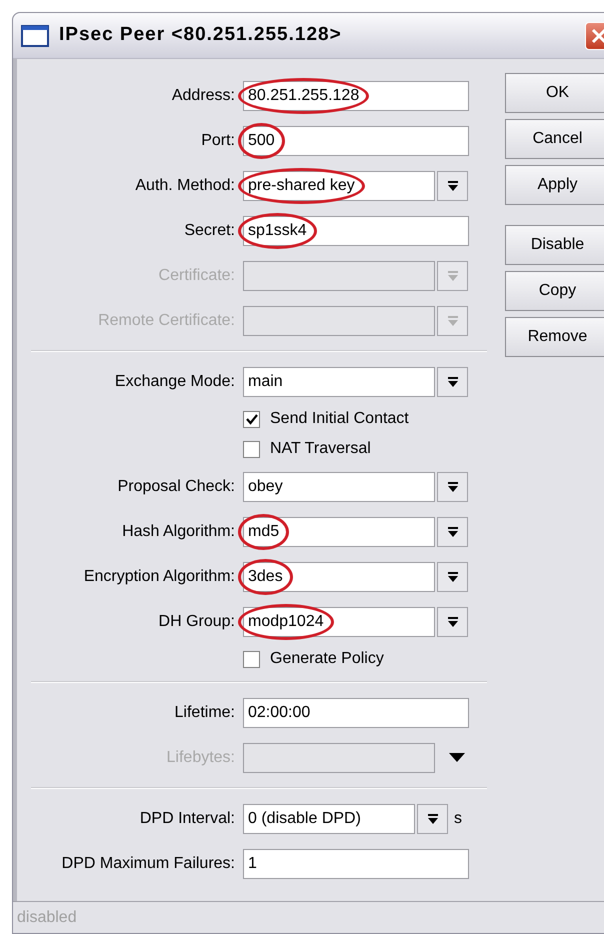  What do you see at coordinates (264, 531) in the screenshot?
I see `field-value: md5` at bounding box center [264, 531].